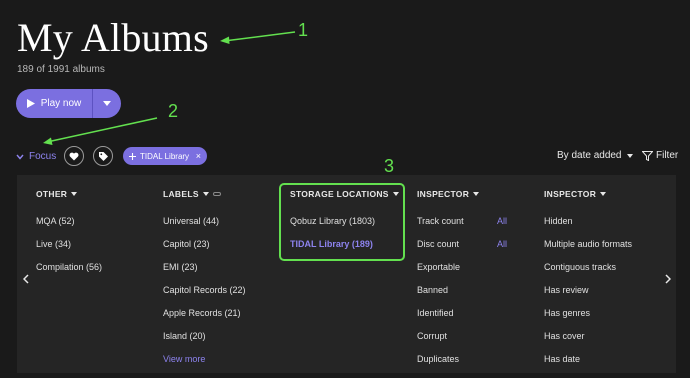 Image resolution: width=690 pixels, height=378 pixels. Describe the element at coordinates (588, 335) in the screenshot. I see `inspector-item-has-cover: Has cover` at that location.